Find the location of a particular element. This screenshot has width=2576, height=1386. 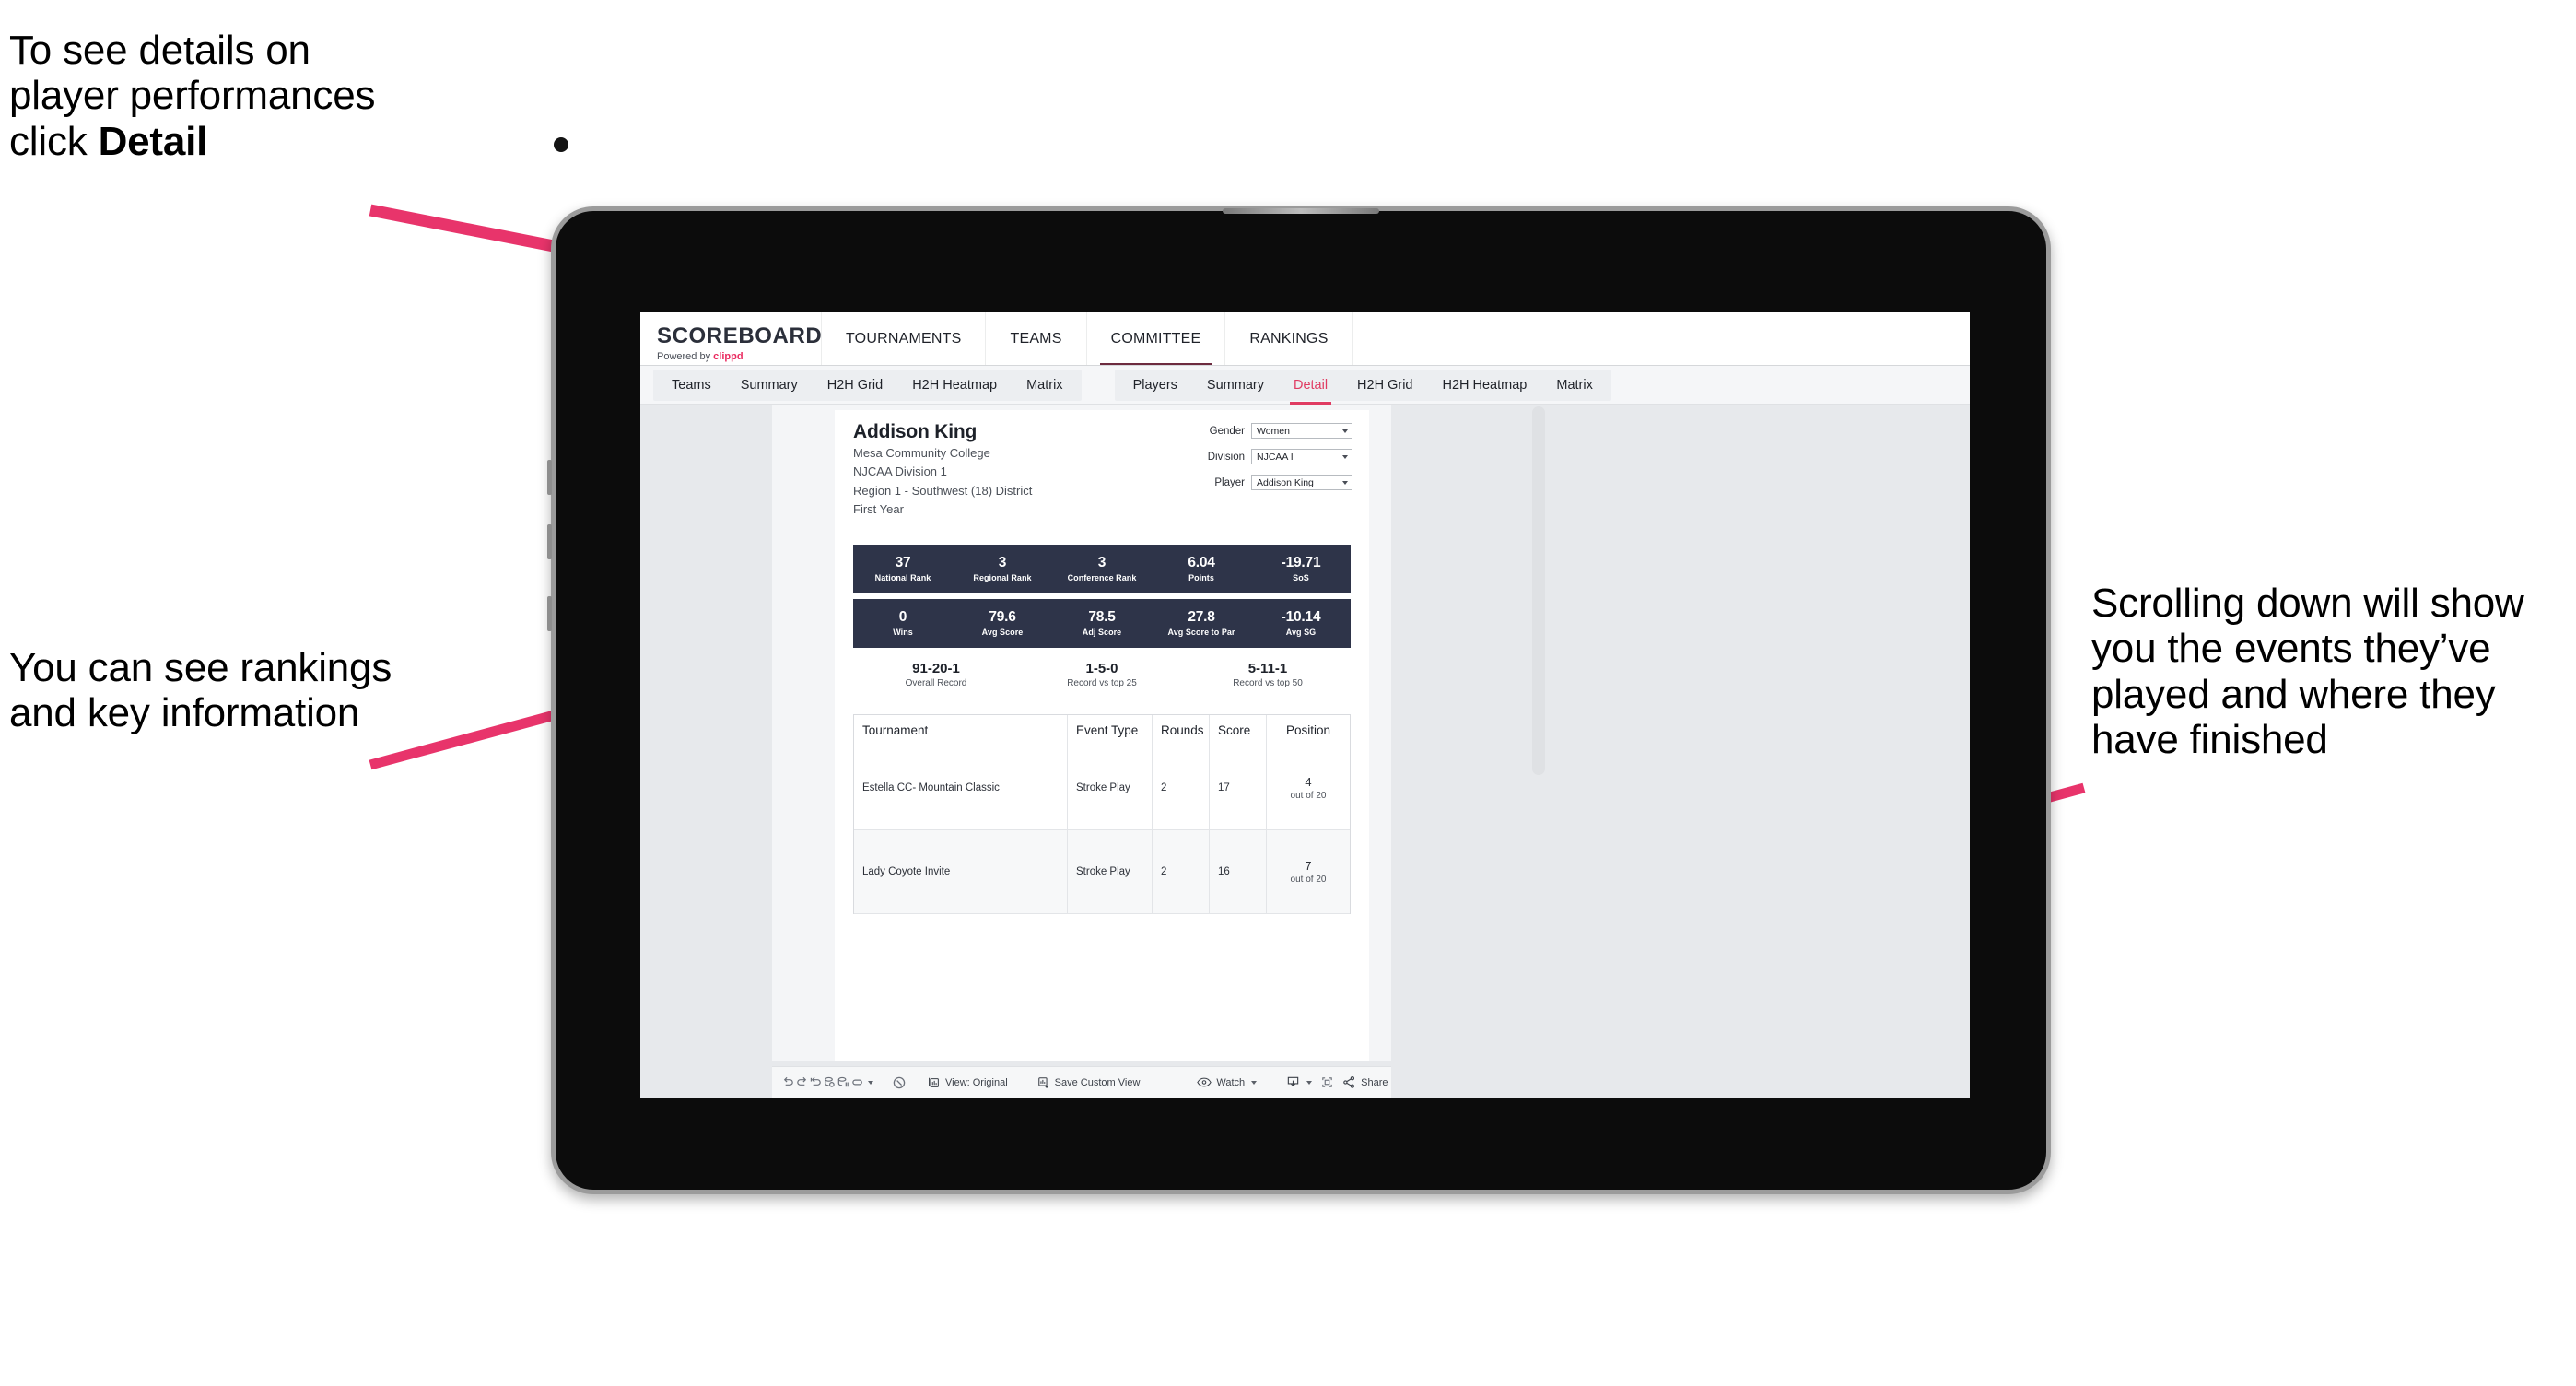

watch-button: Watch is located at coordinates (1226, 1082).